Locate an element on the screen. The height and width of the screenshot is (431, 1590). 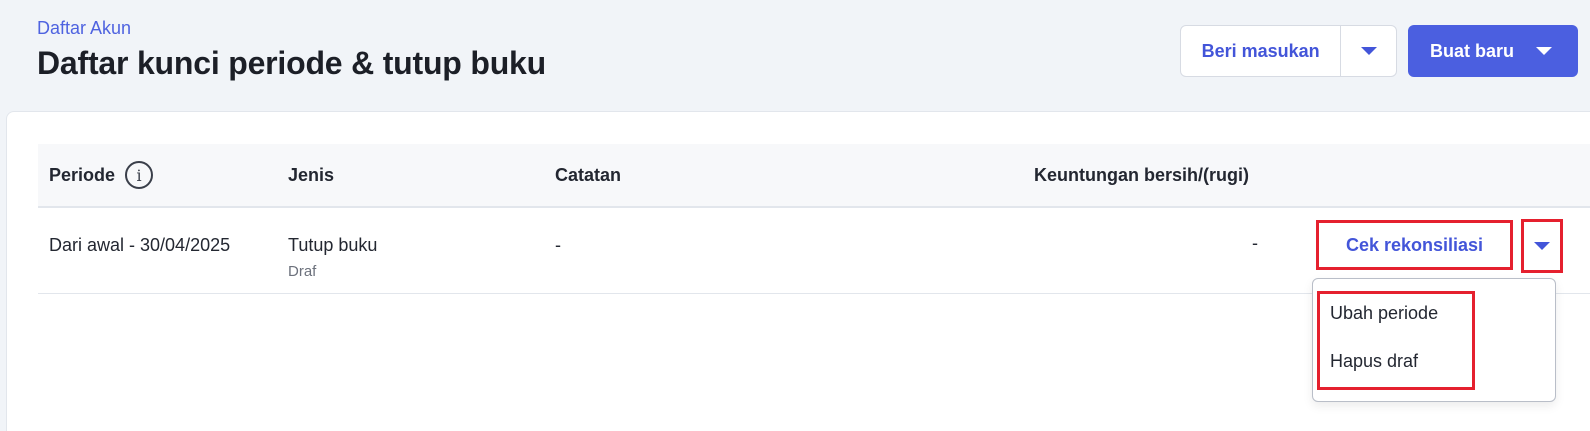
column-header-note: Catatan is located at coordinates (588, 174).